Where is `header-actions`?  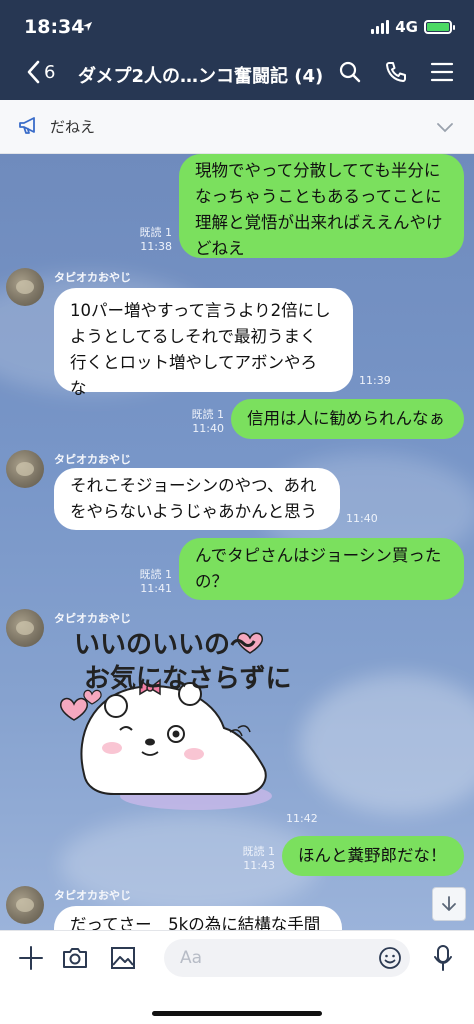 header-actions is located at coordinates (396, 72).